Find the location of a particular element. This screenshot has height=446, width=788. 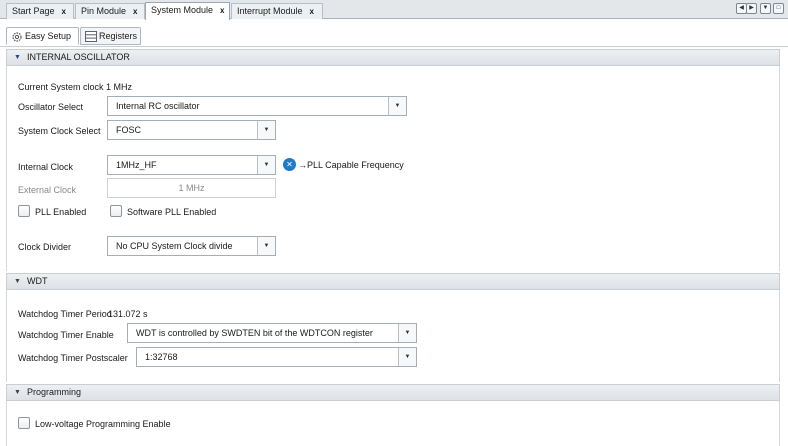

internal-clock-combo: 1MHz_HF ▼ is located at coordinates (191, 165).